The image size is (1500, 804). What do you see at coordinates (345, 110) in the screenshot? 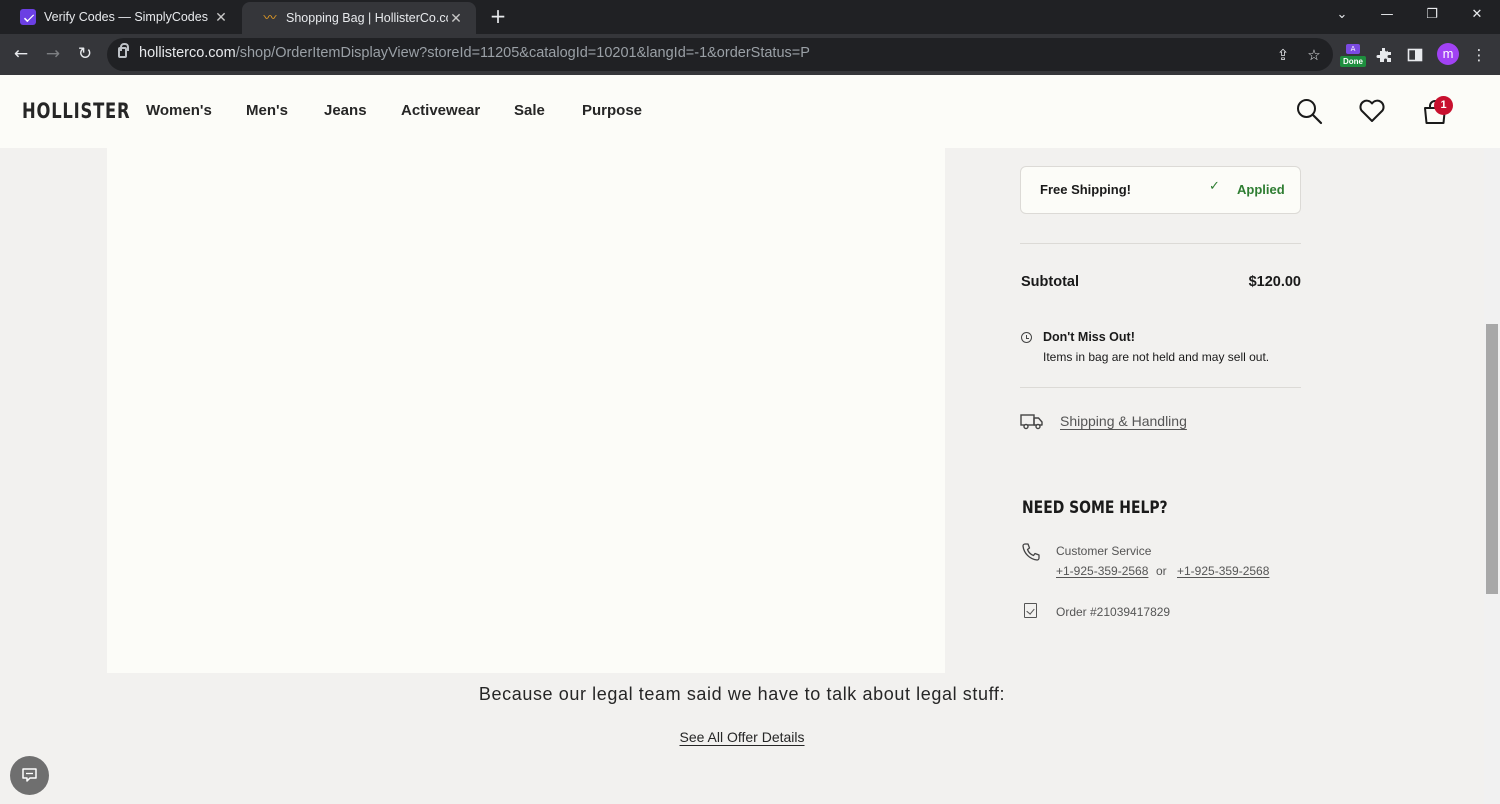
I see `nav-jeans: Jeans` at bounding box center [345, 110].